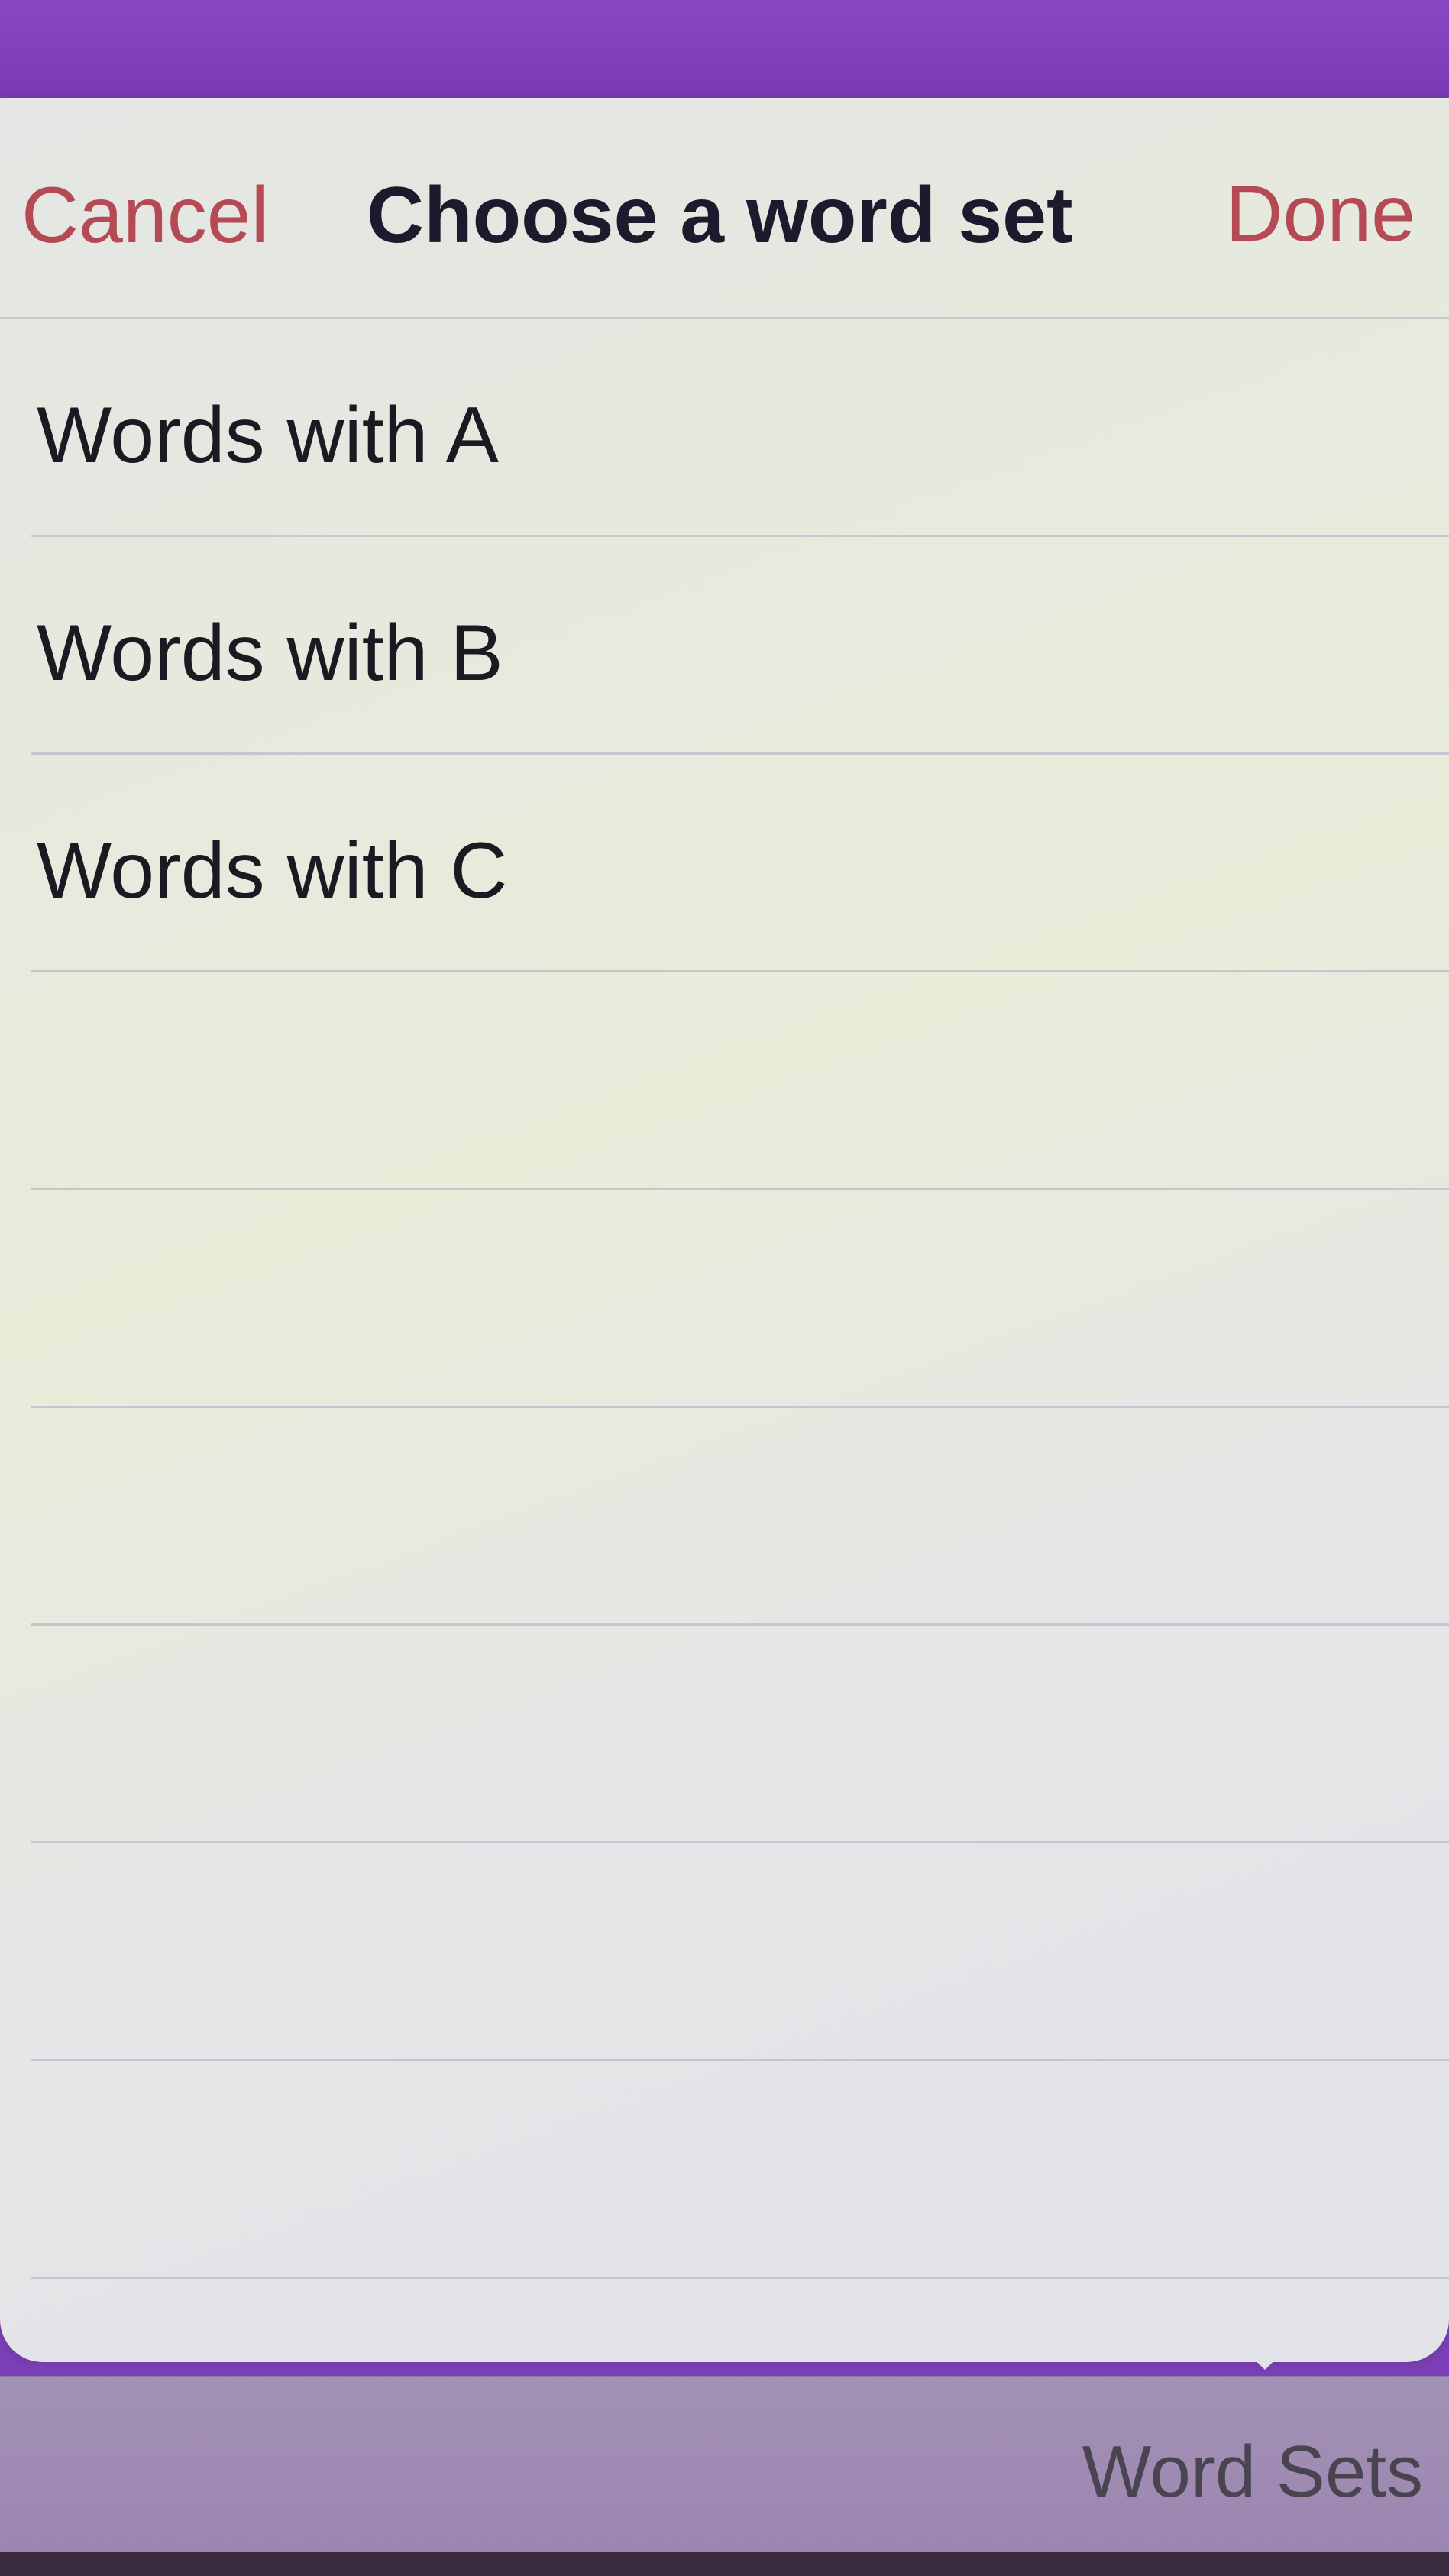 Image resolution: width=1449 pixels, height=2576 pixels. I want to click on done-button: Done, so click(1320, 214).